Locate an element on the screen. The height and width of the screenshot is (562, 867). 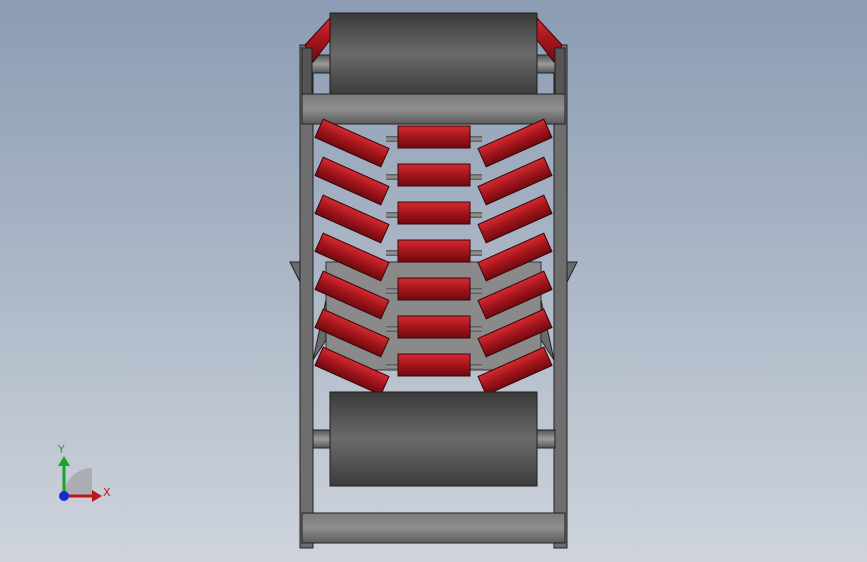
bottom-crossbeam is located at coordinates (433, 528).